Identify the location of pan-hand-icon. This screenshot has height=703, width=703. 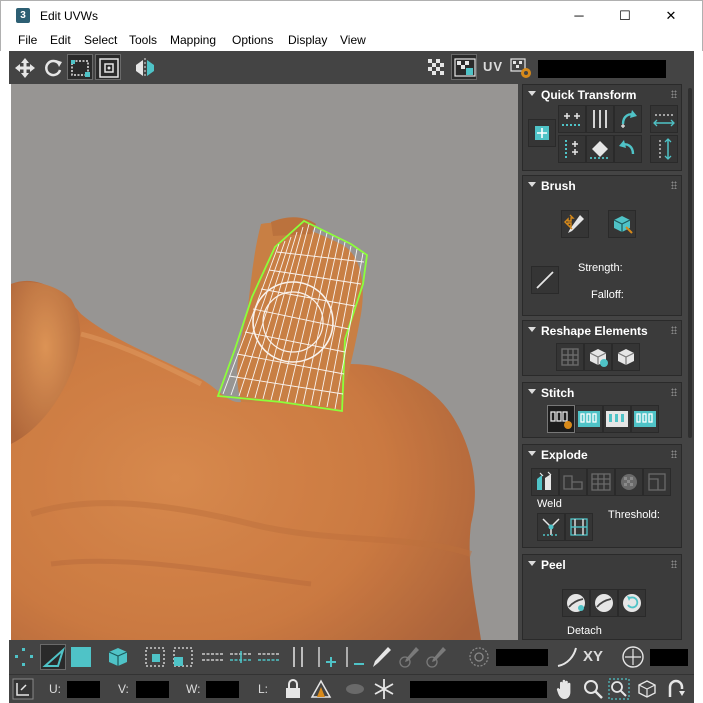
(565, 689).